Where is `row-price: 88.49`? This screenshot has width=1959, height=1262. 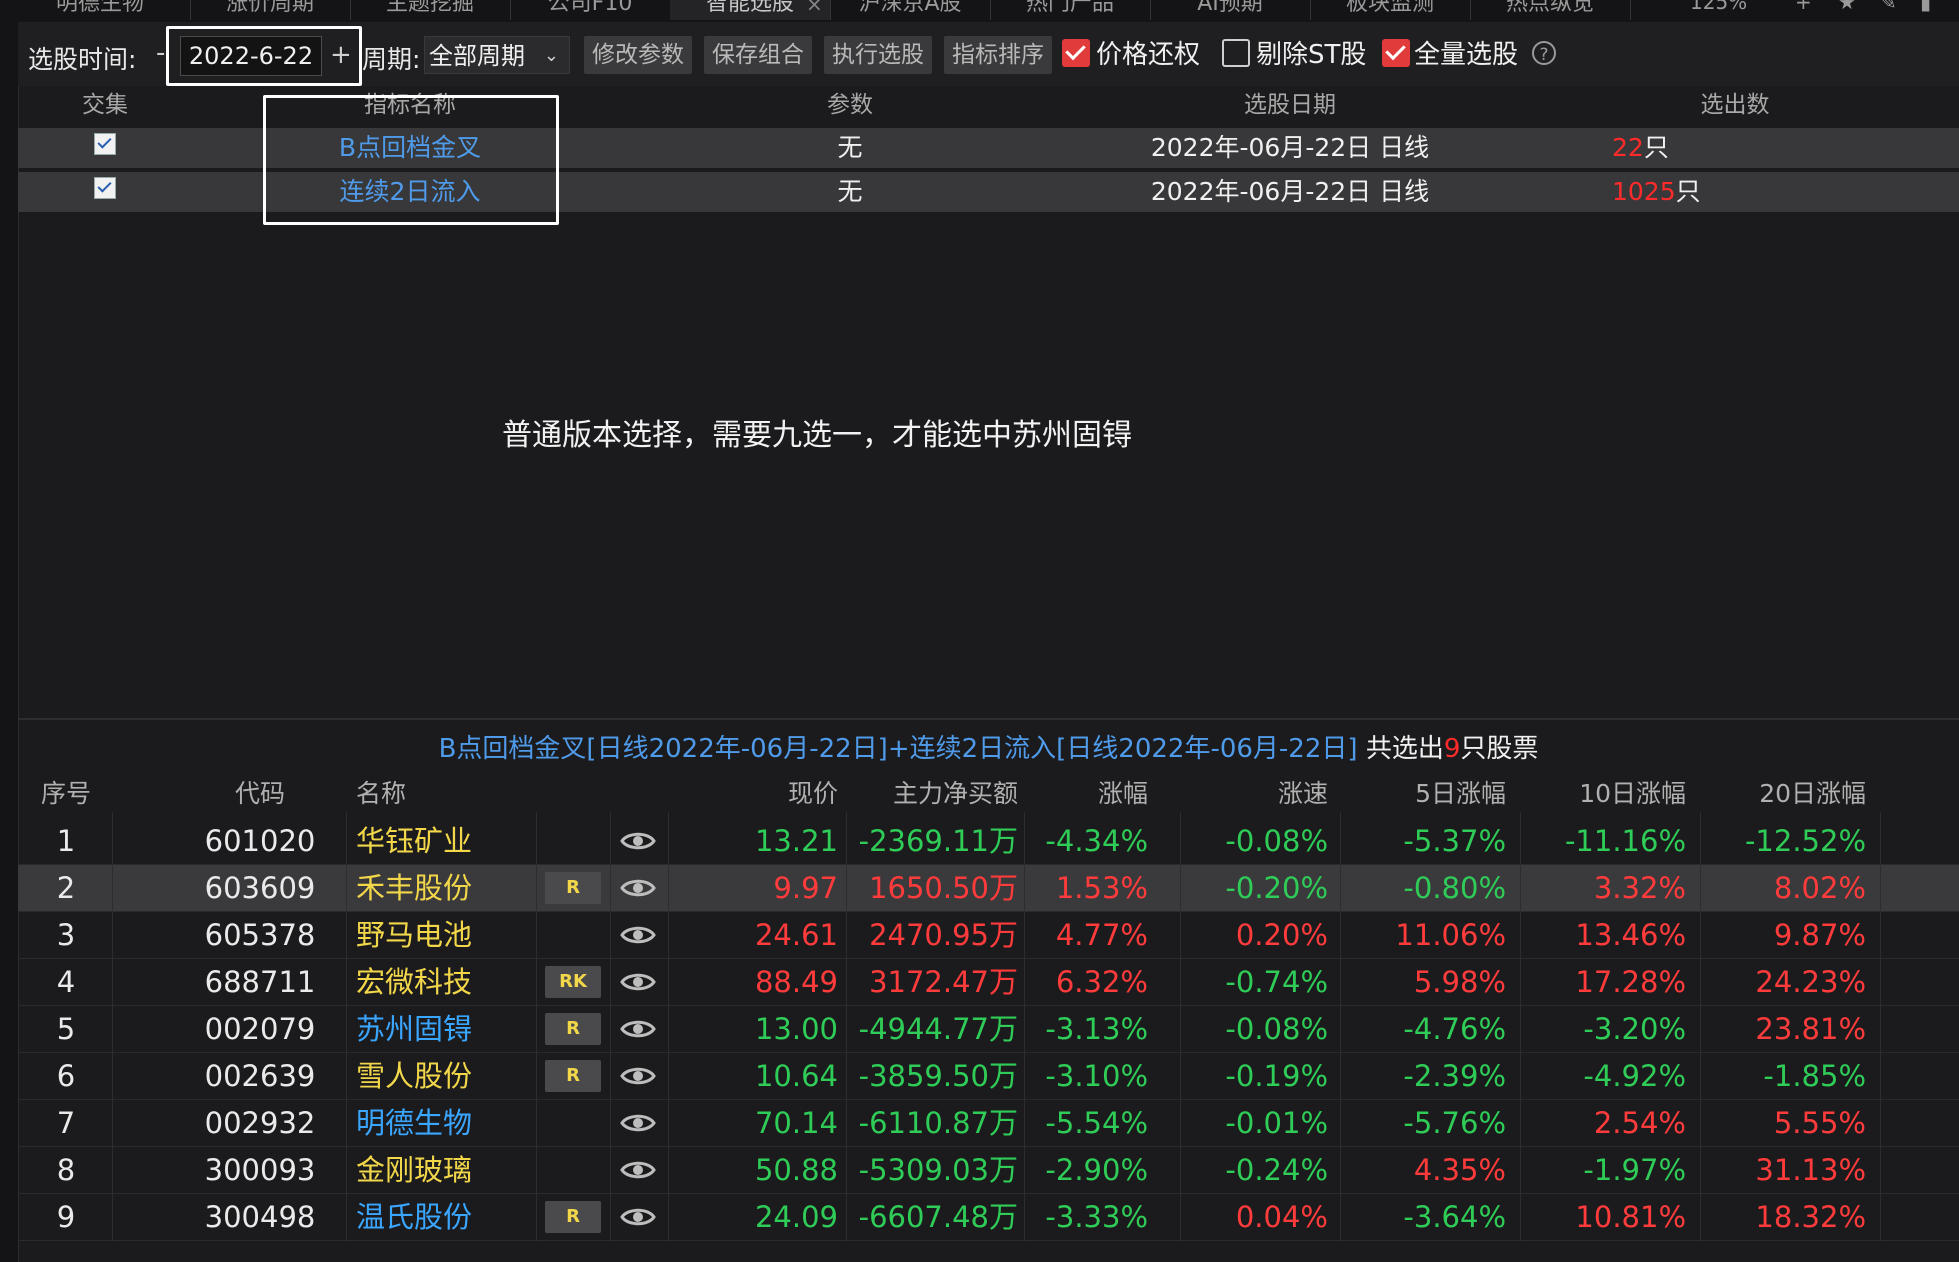 row-price: 88.49 is located at coordinates (796, 982).